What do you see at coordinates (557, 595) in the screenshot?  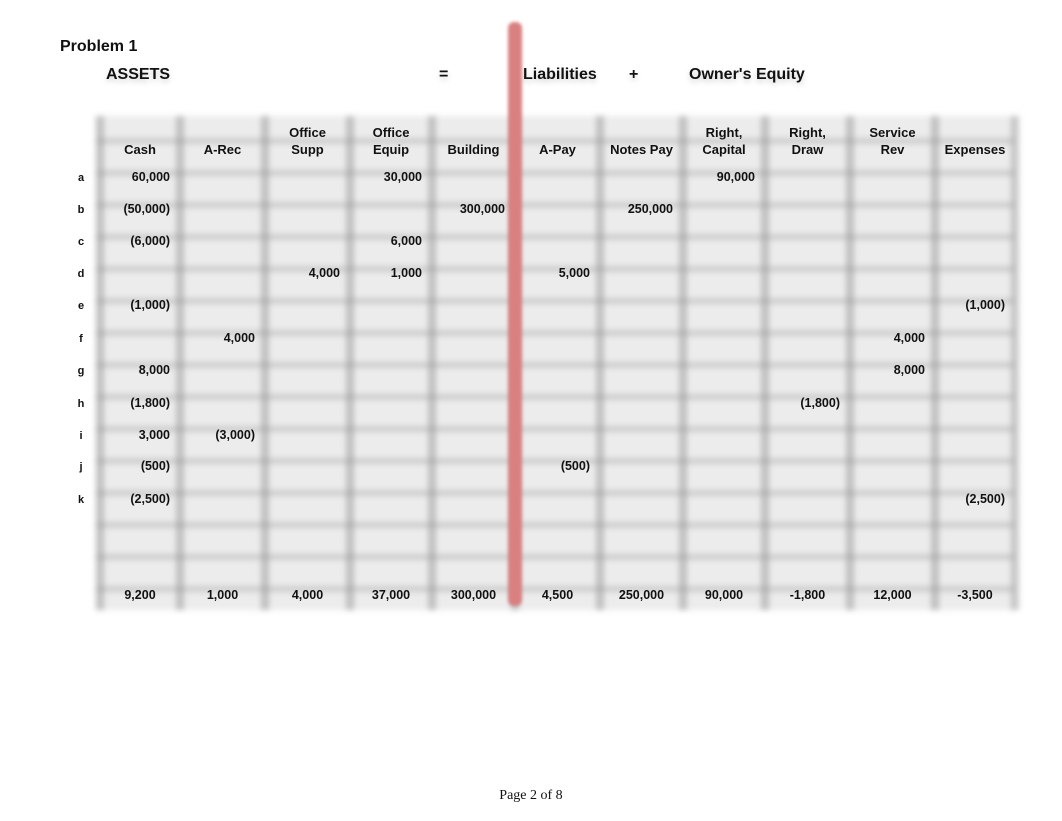 I see `total-cell: 4,500` at bounding box center [557, 595].